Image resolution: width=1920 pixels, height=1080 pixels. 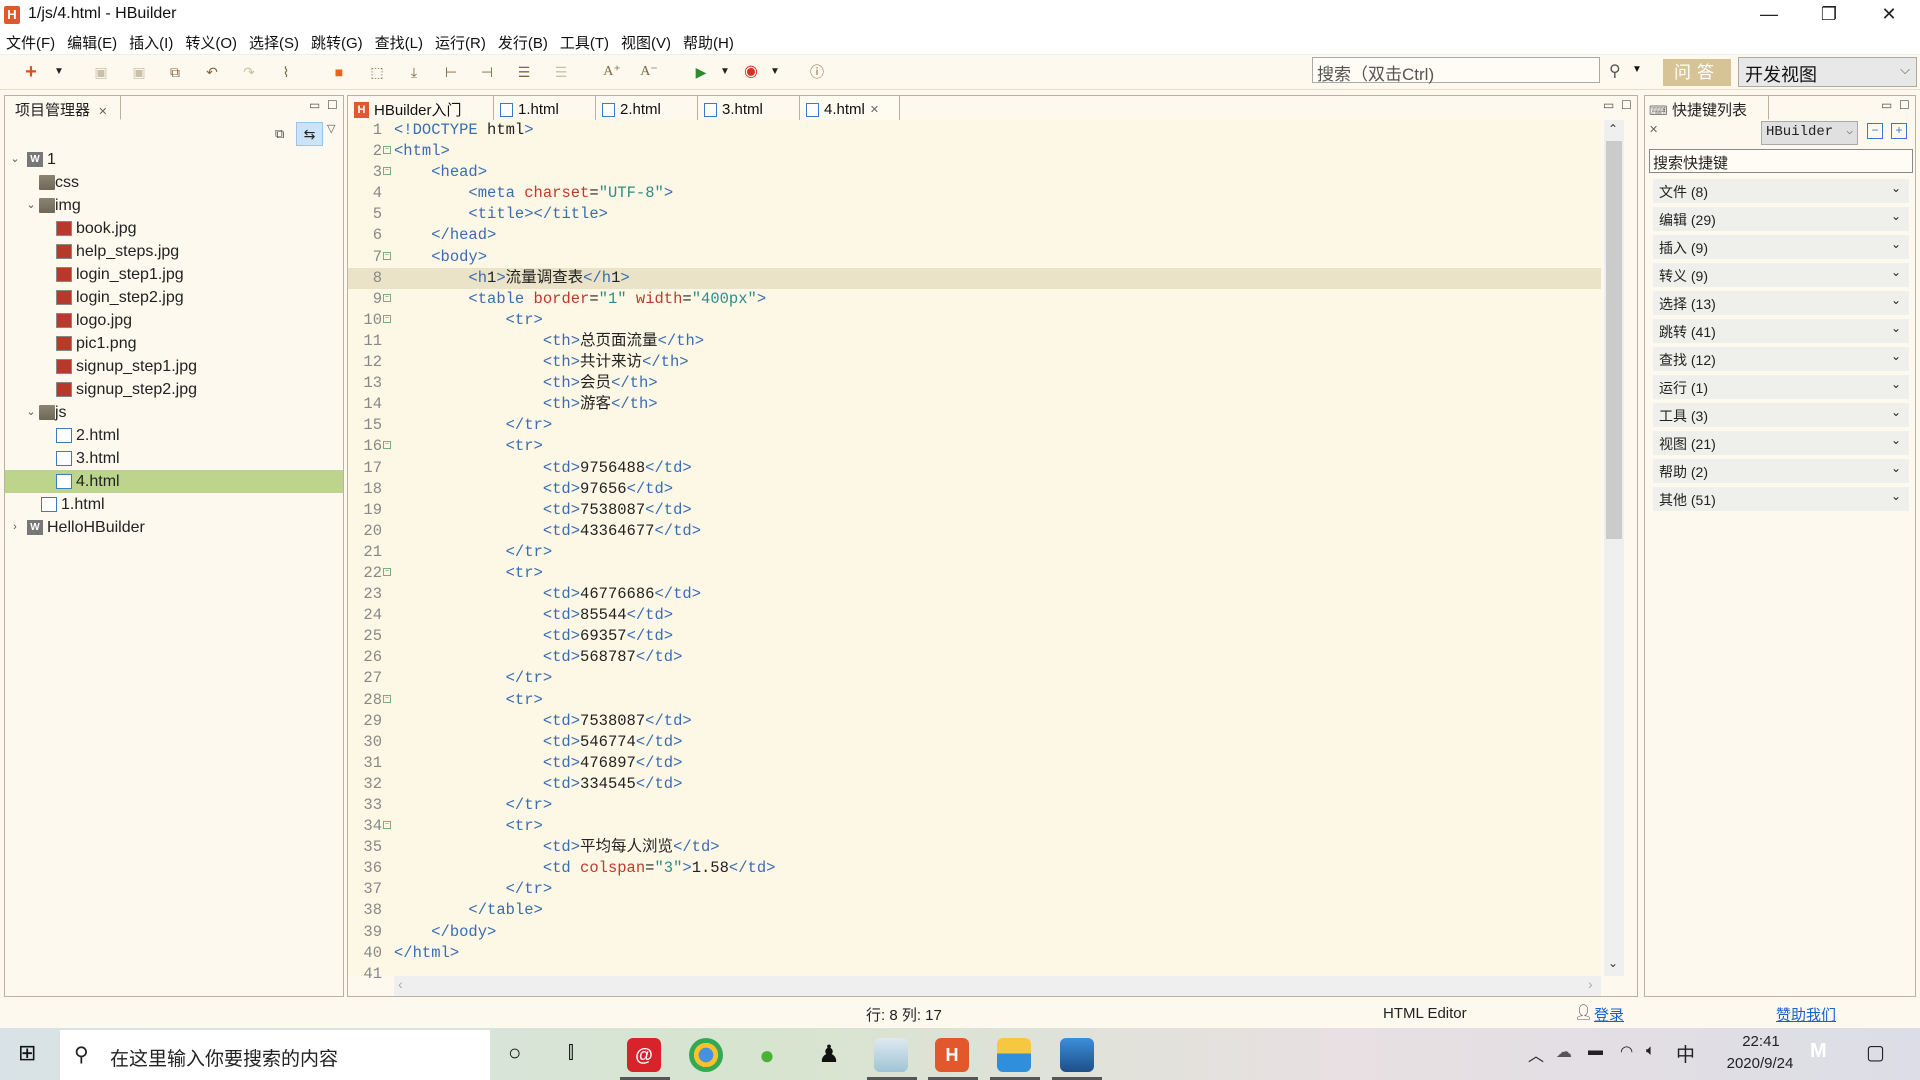 I want to click on tree-item: ⌄ js, so click(x=174, y=412).